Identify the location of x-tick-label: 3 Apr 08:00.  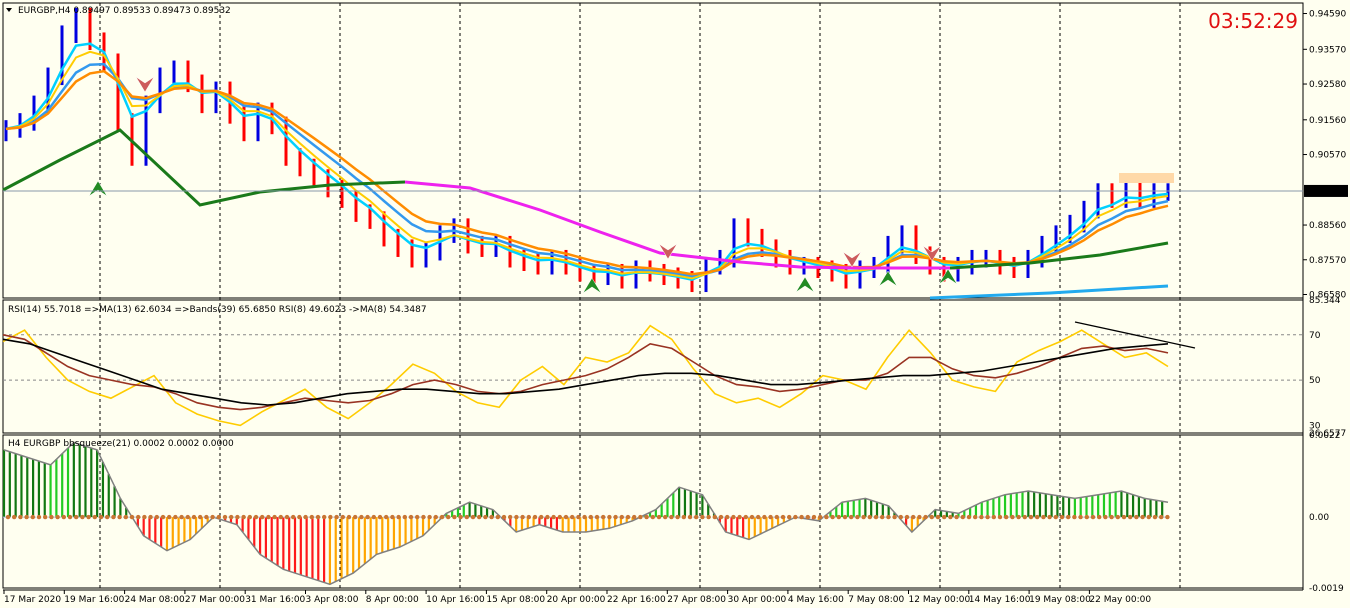
(332, 600).